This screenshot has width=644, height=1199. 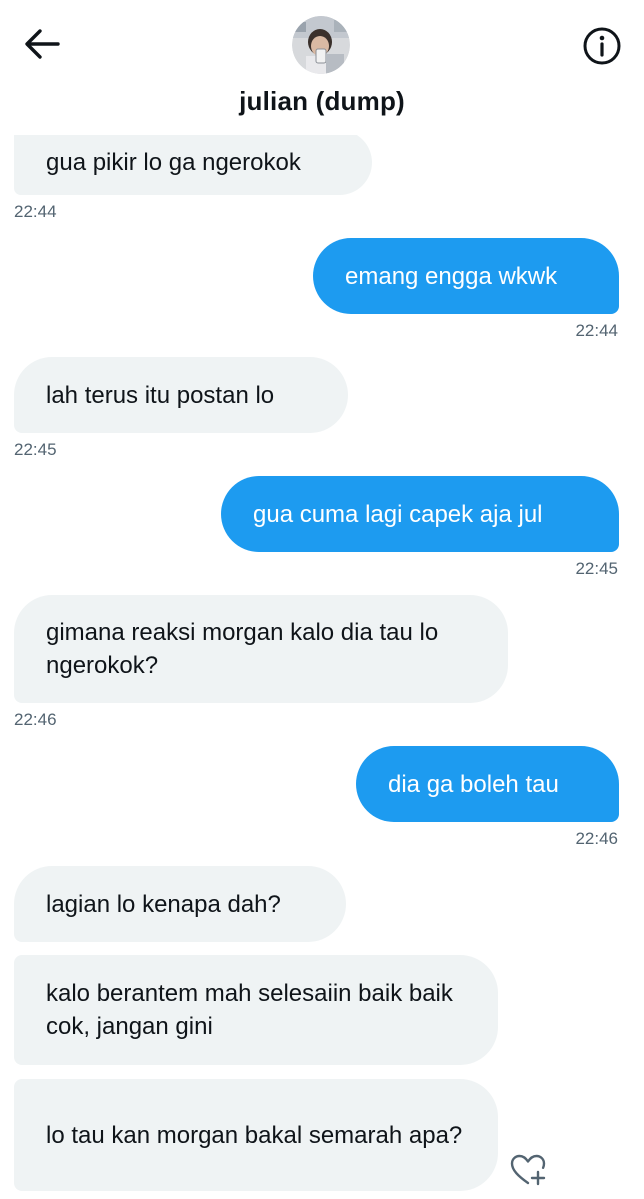 What do you see at coordinates (173, 162) in the screenshot?
I see `message-text: gua pikir lo ga ngerokok` at bounding box center [173, 162].